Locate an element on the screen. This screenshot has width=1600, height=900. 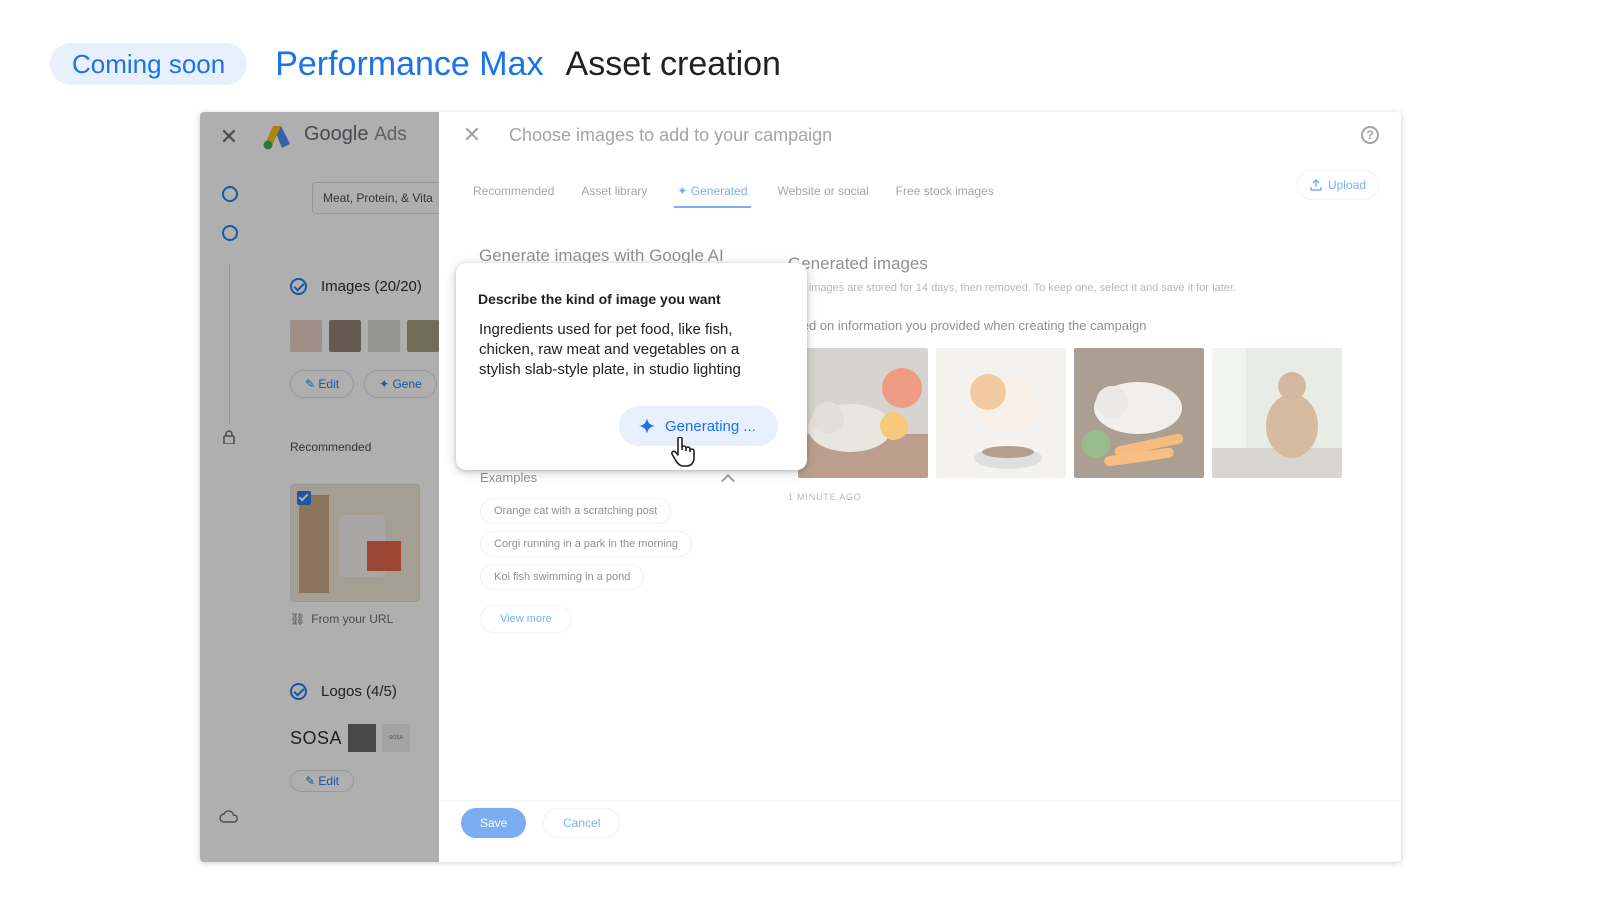
view-more-button: View more is located at coordinates (526, 619).